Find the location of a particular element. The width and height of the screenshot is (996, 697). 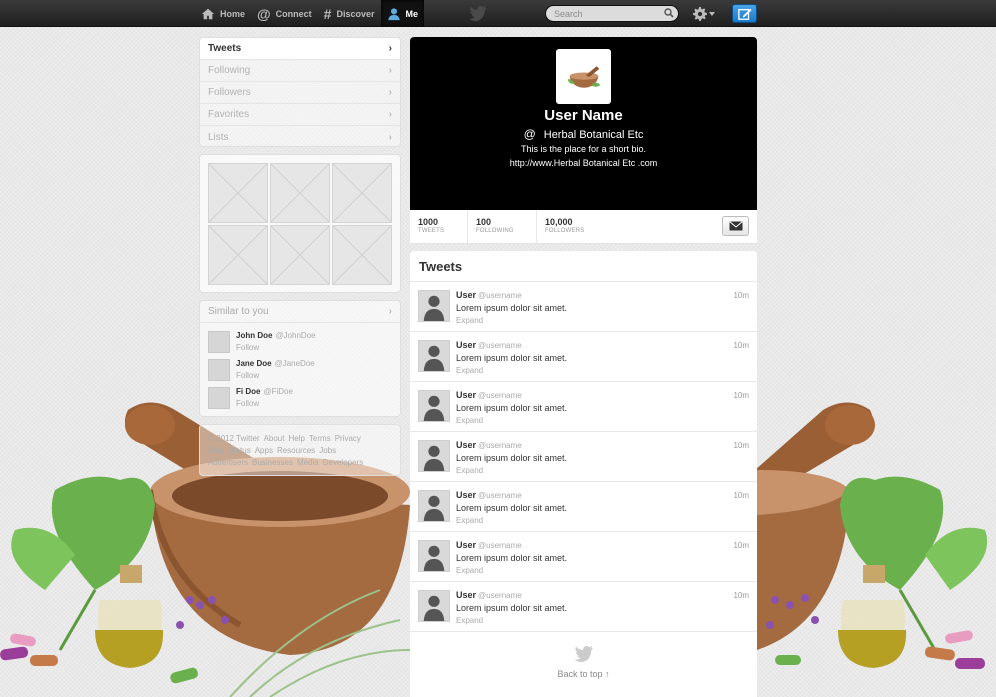

footer-link-help: Help is located at coordinates (296, 438).